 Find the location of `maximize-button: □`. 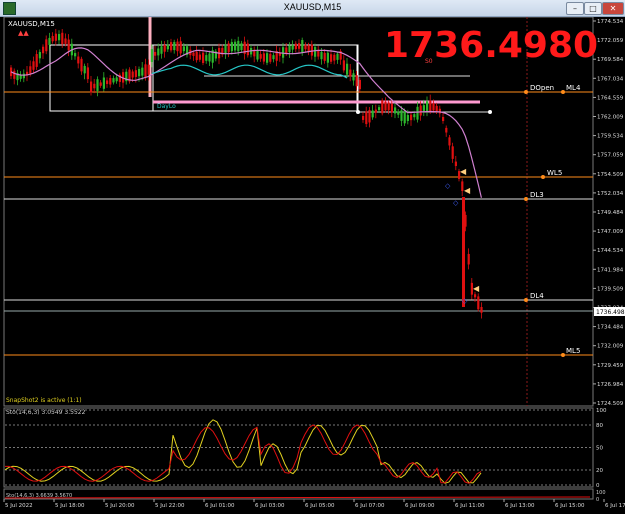

maximize-button: □ is located at coordinates (593, 8).